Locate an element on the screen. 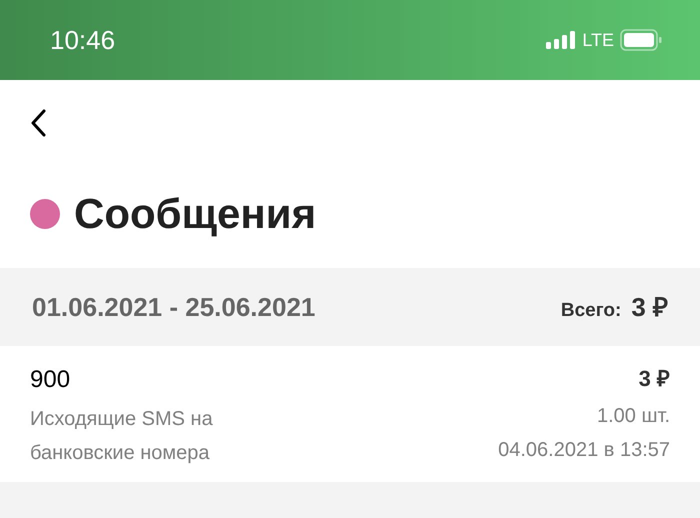 This screenshot has width=700, height=518. charge-amount: 3 ₽ is located at coordinates (654, 379).